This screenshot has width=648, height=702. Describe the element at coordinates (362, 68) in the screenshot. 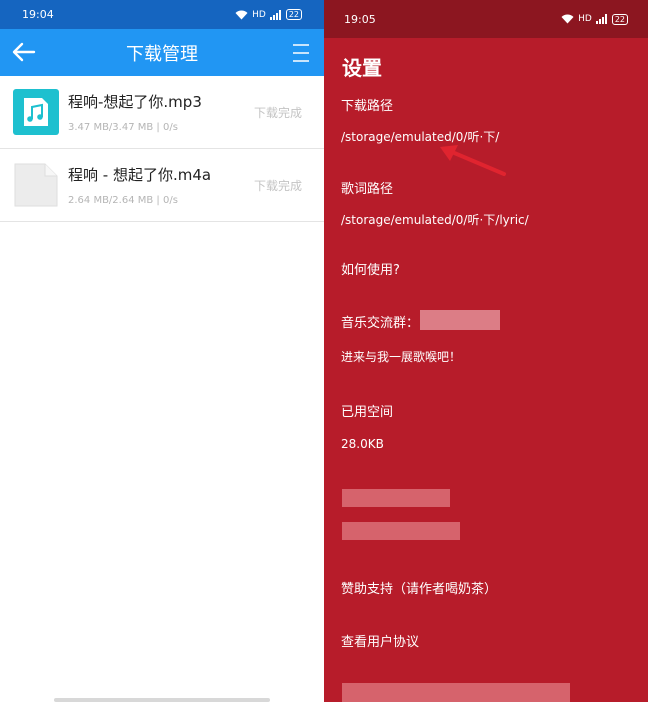

I see `settings-title: 设置` at that location.